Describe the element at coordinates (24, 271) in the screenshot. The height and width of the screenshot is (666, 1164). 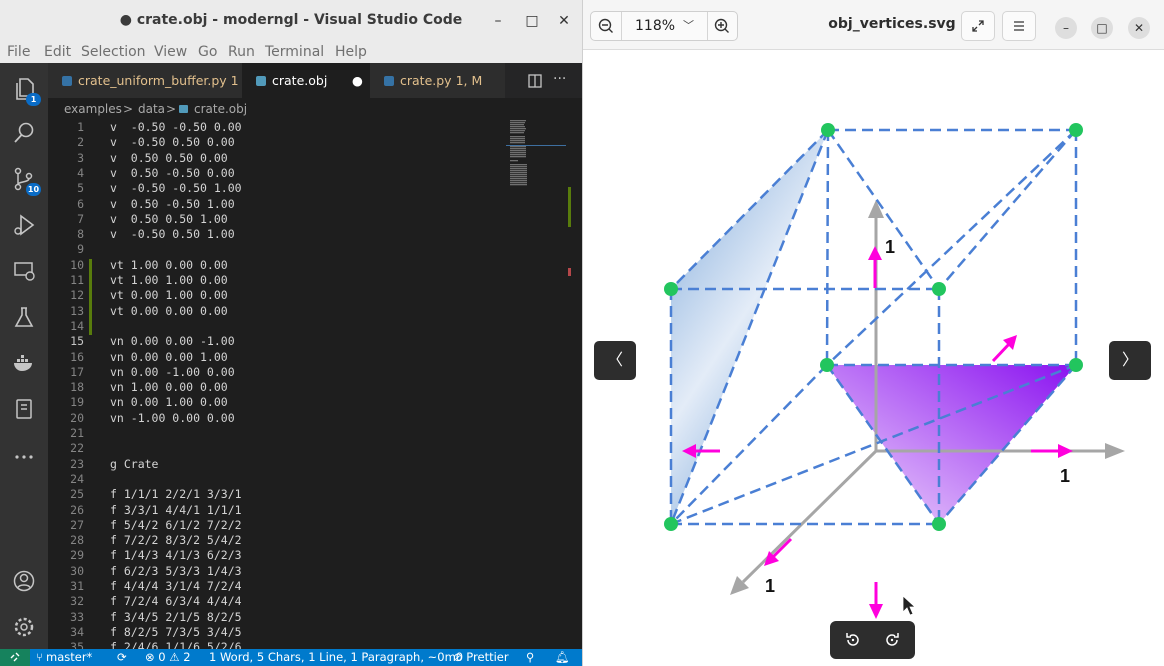
I see `remote-explorer-button` at that location.